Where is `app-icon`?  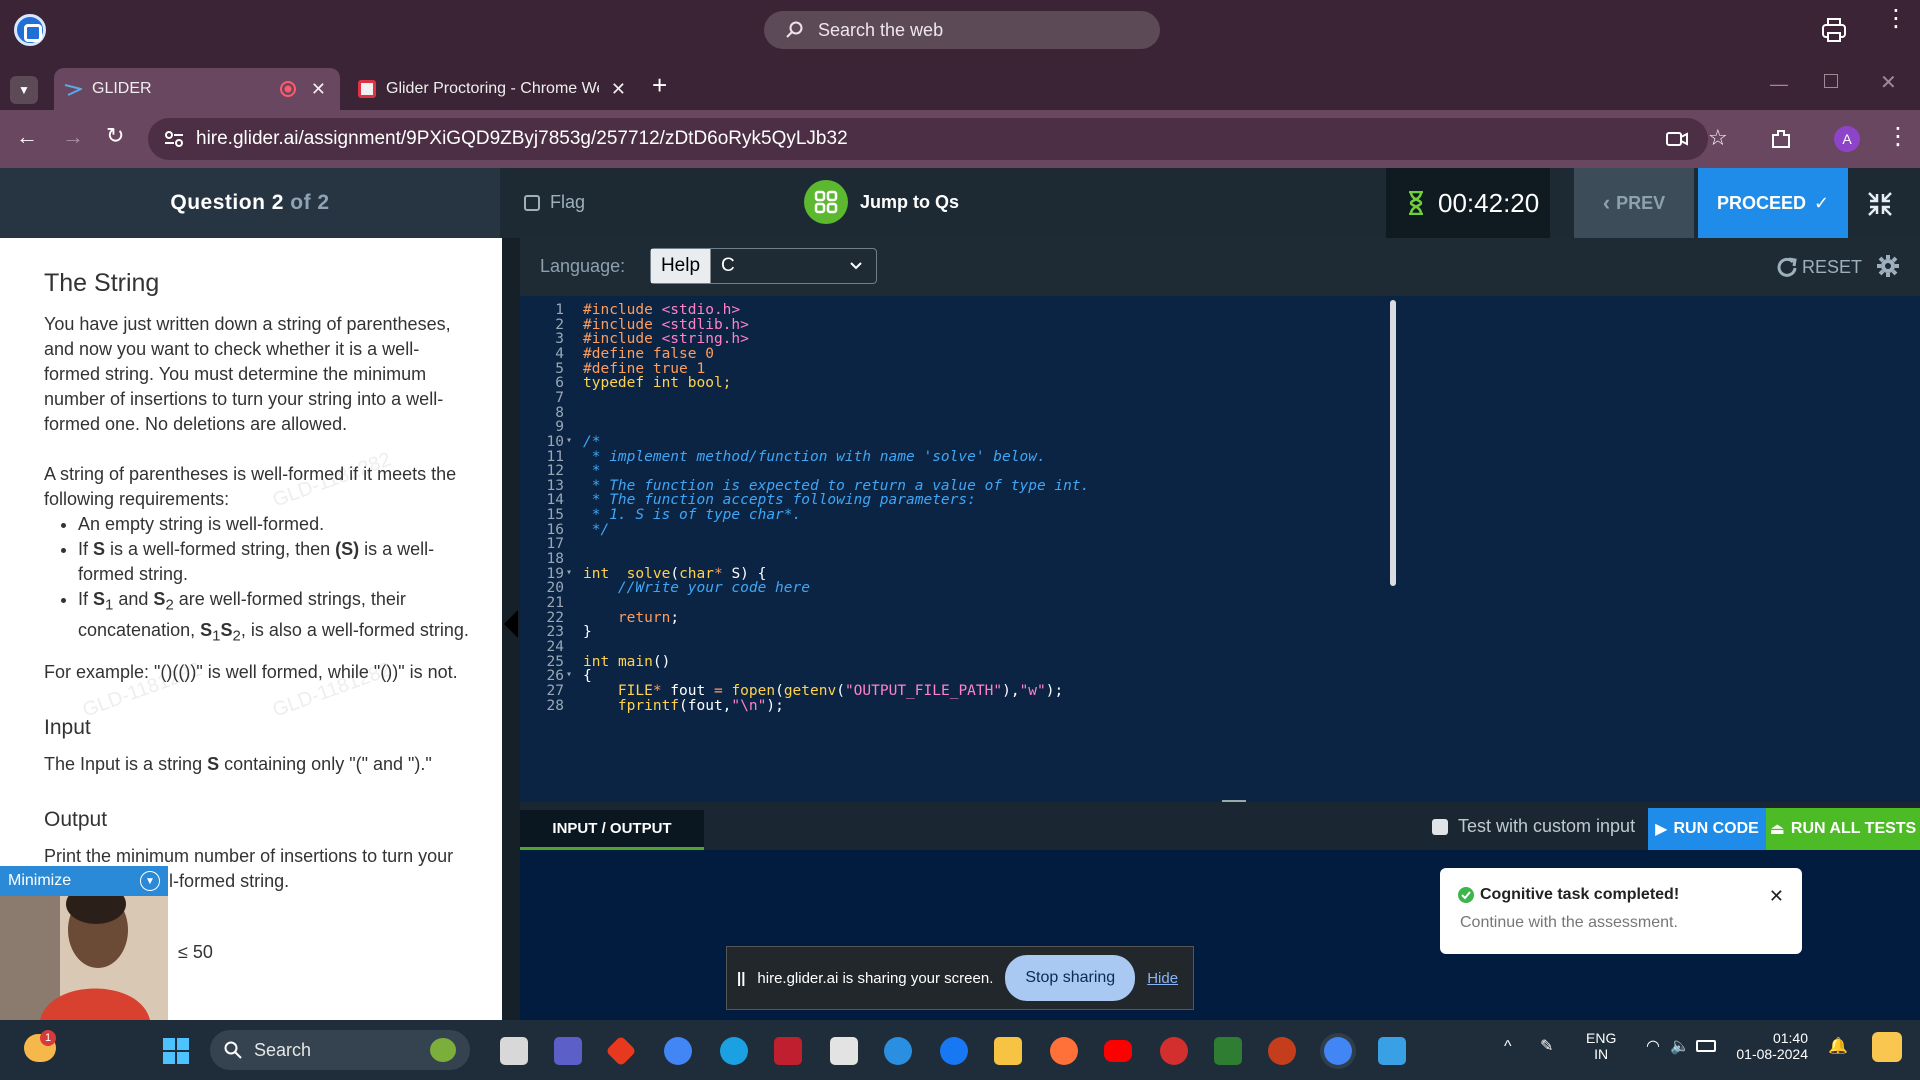 app-icon is located at coordinates (1228, 1051).